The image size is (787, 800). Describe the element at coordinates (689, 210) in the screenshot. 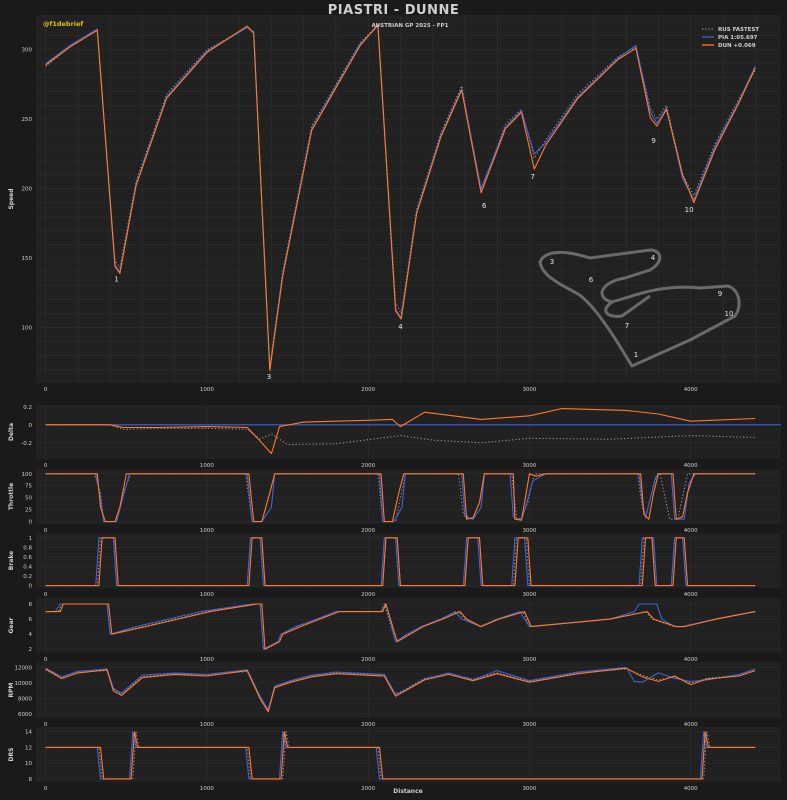

I see `corner-label: 10` at that location.